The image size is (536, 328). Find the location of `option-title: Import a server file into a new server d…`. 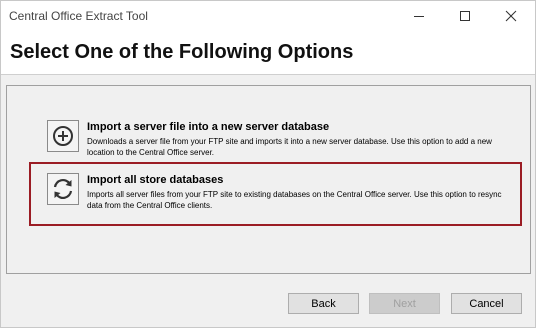

option-title: Import a server file into a new server d… is located at coordinates (208, 127).